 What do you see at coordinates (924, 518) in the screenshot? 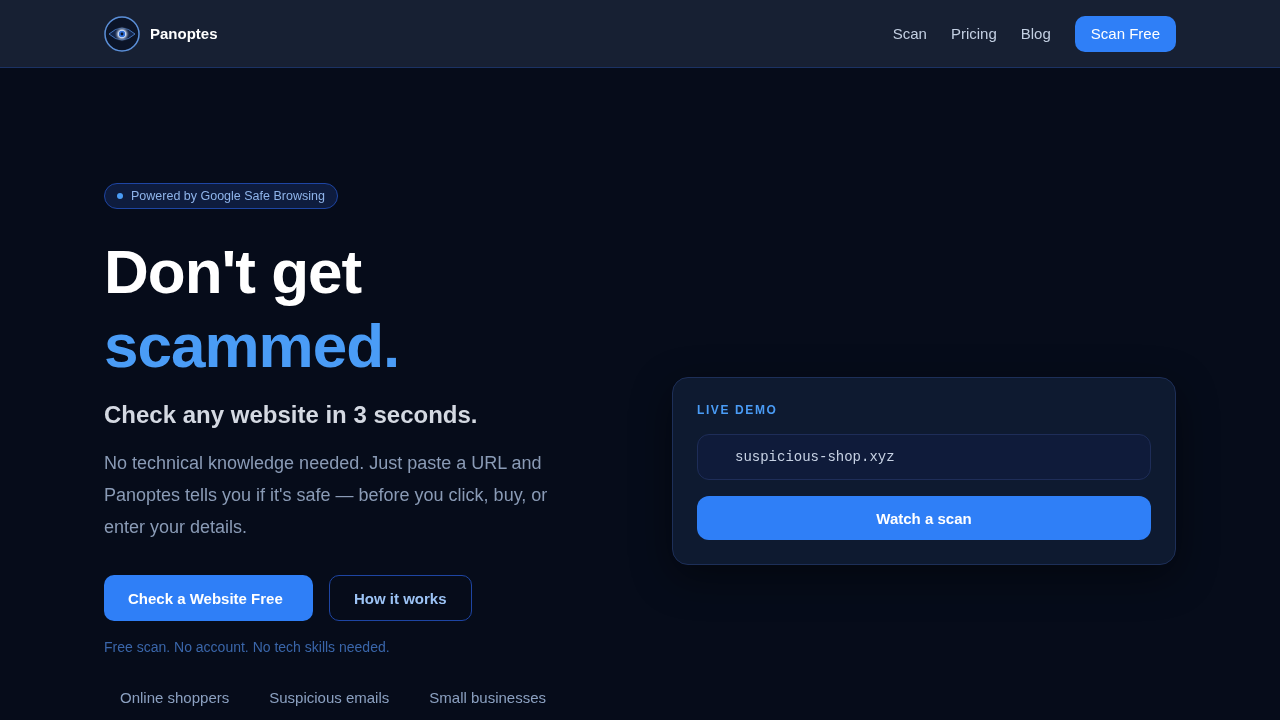
I see `watch-scan-button: Watch a scan` at bounding box center [924, 518].